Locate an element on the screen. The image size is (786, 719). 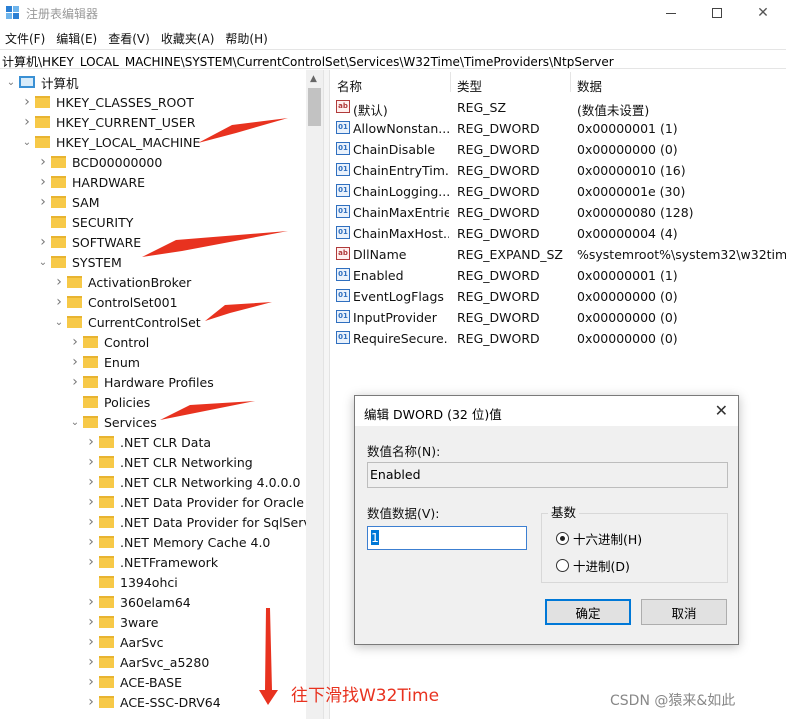
arrow-system is located at coordinates (215, 244).